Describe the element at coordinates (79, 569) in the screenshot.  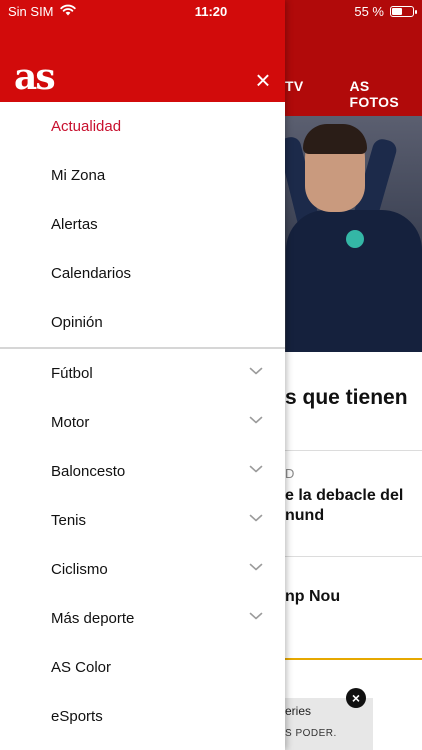
I see `menu-item-label: Ciclismo` at that location.